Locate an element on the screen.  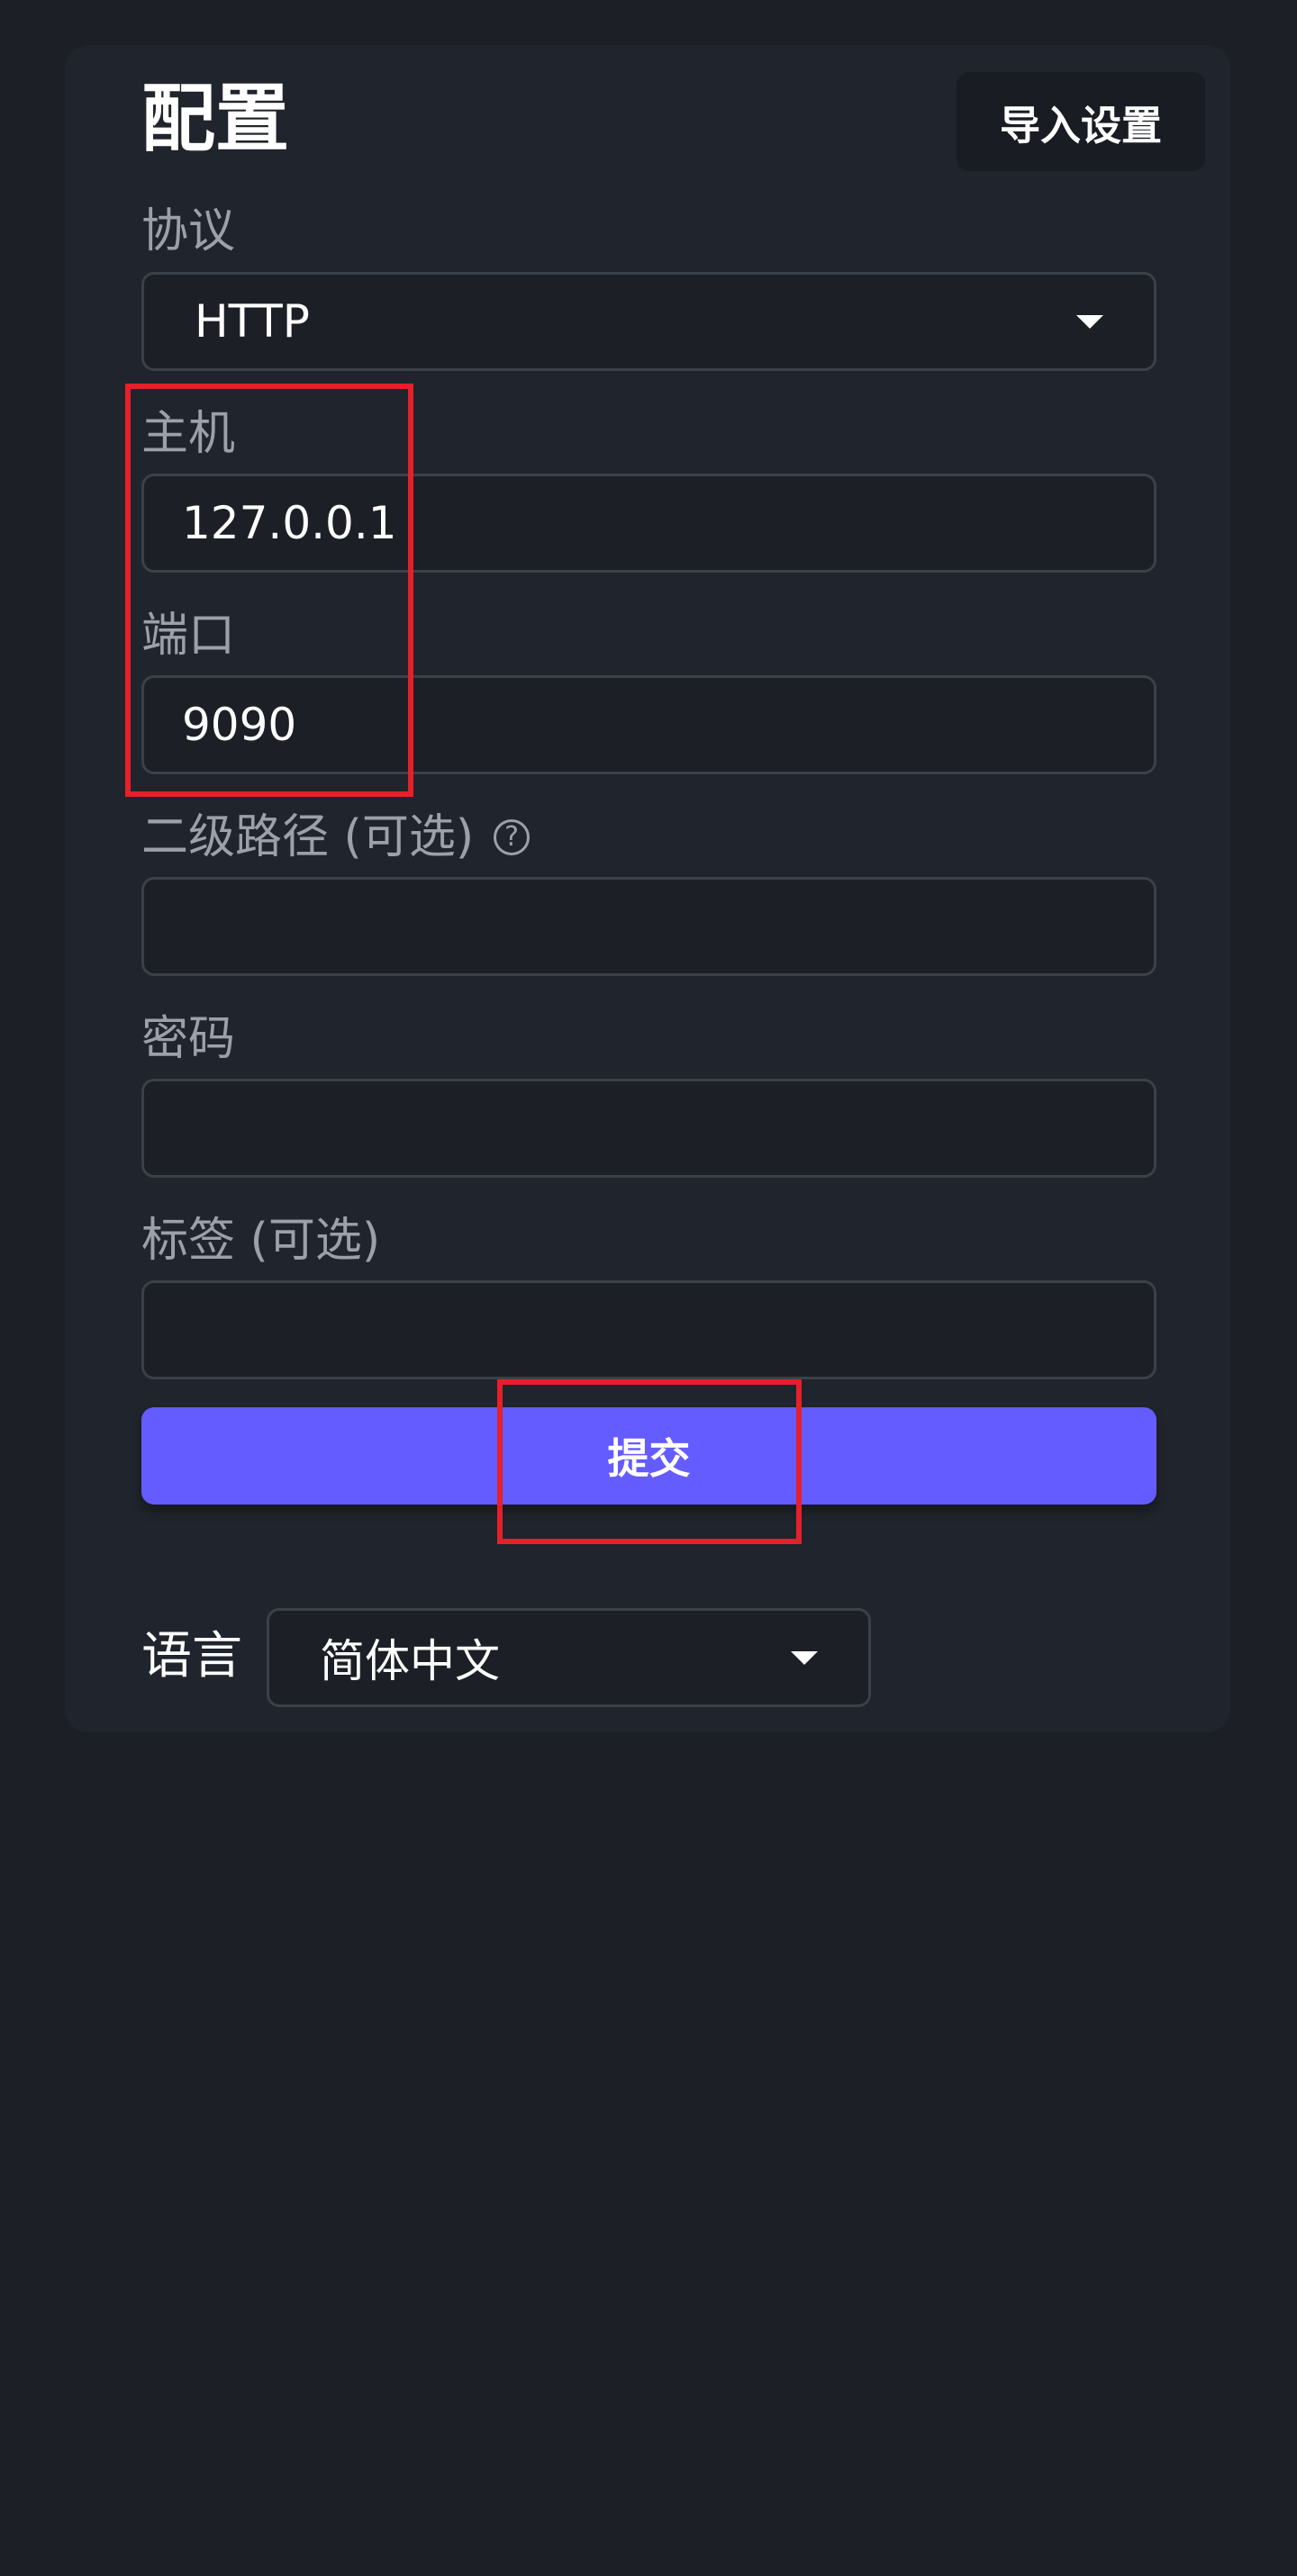
host-input is located at coordinates (668, 523).